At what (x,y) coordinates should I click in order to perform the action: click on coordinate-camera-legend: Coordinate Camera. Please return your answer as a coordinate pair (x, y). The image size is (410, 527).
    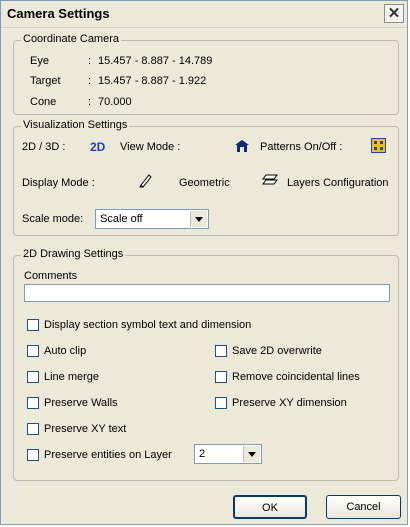
    Looking at the image, I should click on (71, 39).